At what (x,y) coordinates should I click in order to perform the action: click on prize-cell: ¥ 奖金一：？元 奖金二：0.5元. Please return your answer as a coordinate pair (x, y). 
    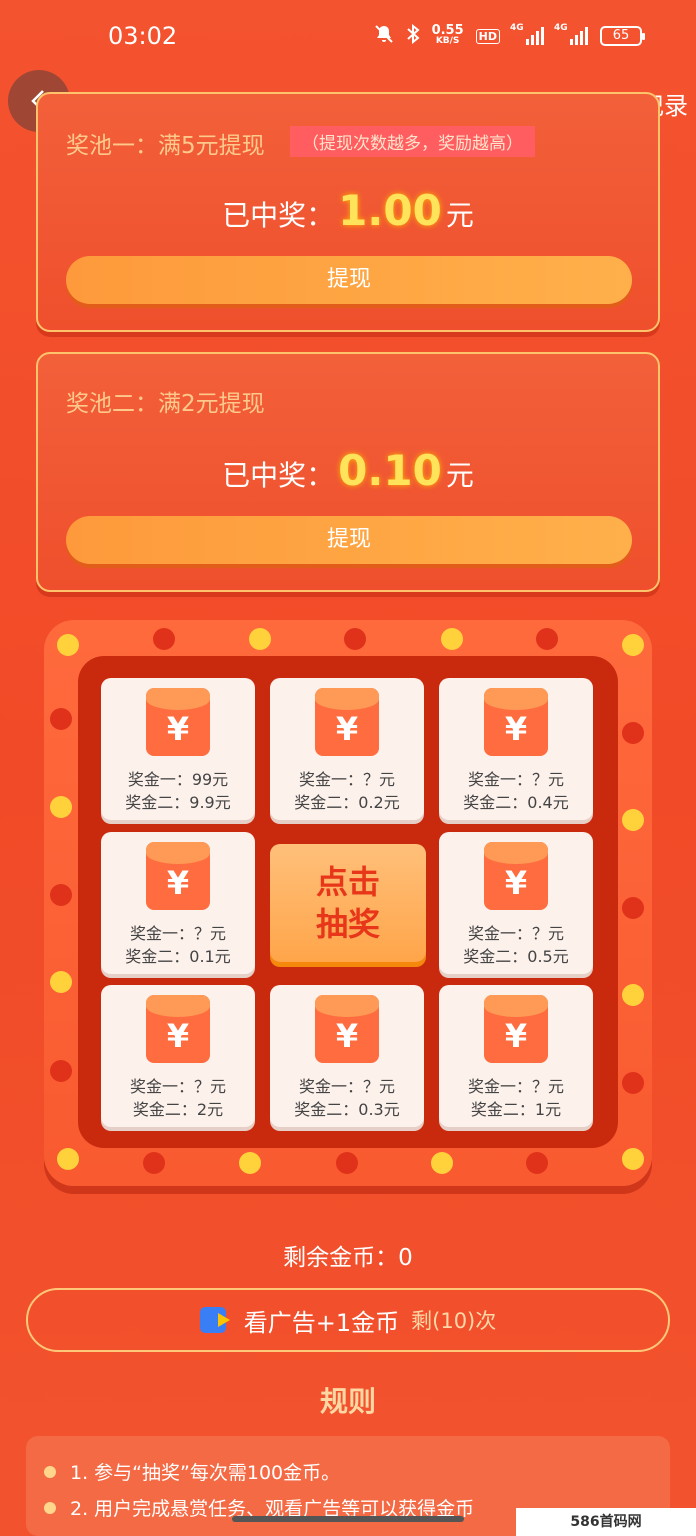
    Looking at the image, I should click on (516, 903).